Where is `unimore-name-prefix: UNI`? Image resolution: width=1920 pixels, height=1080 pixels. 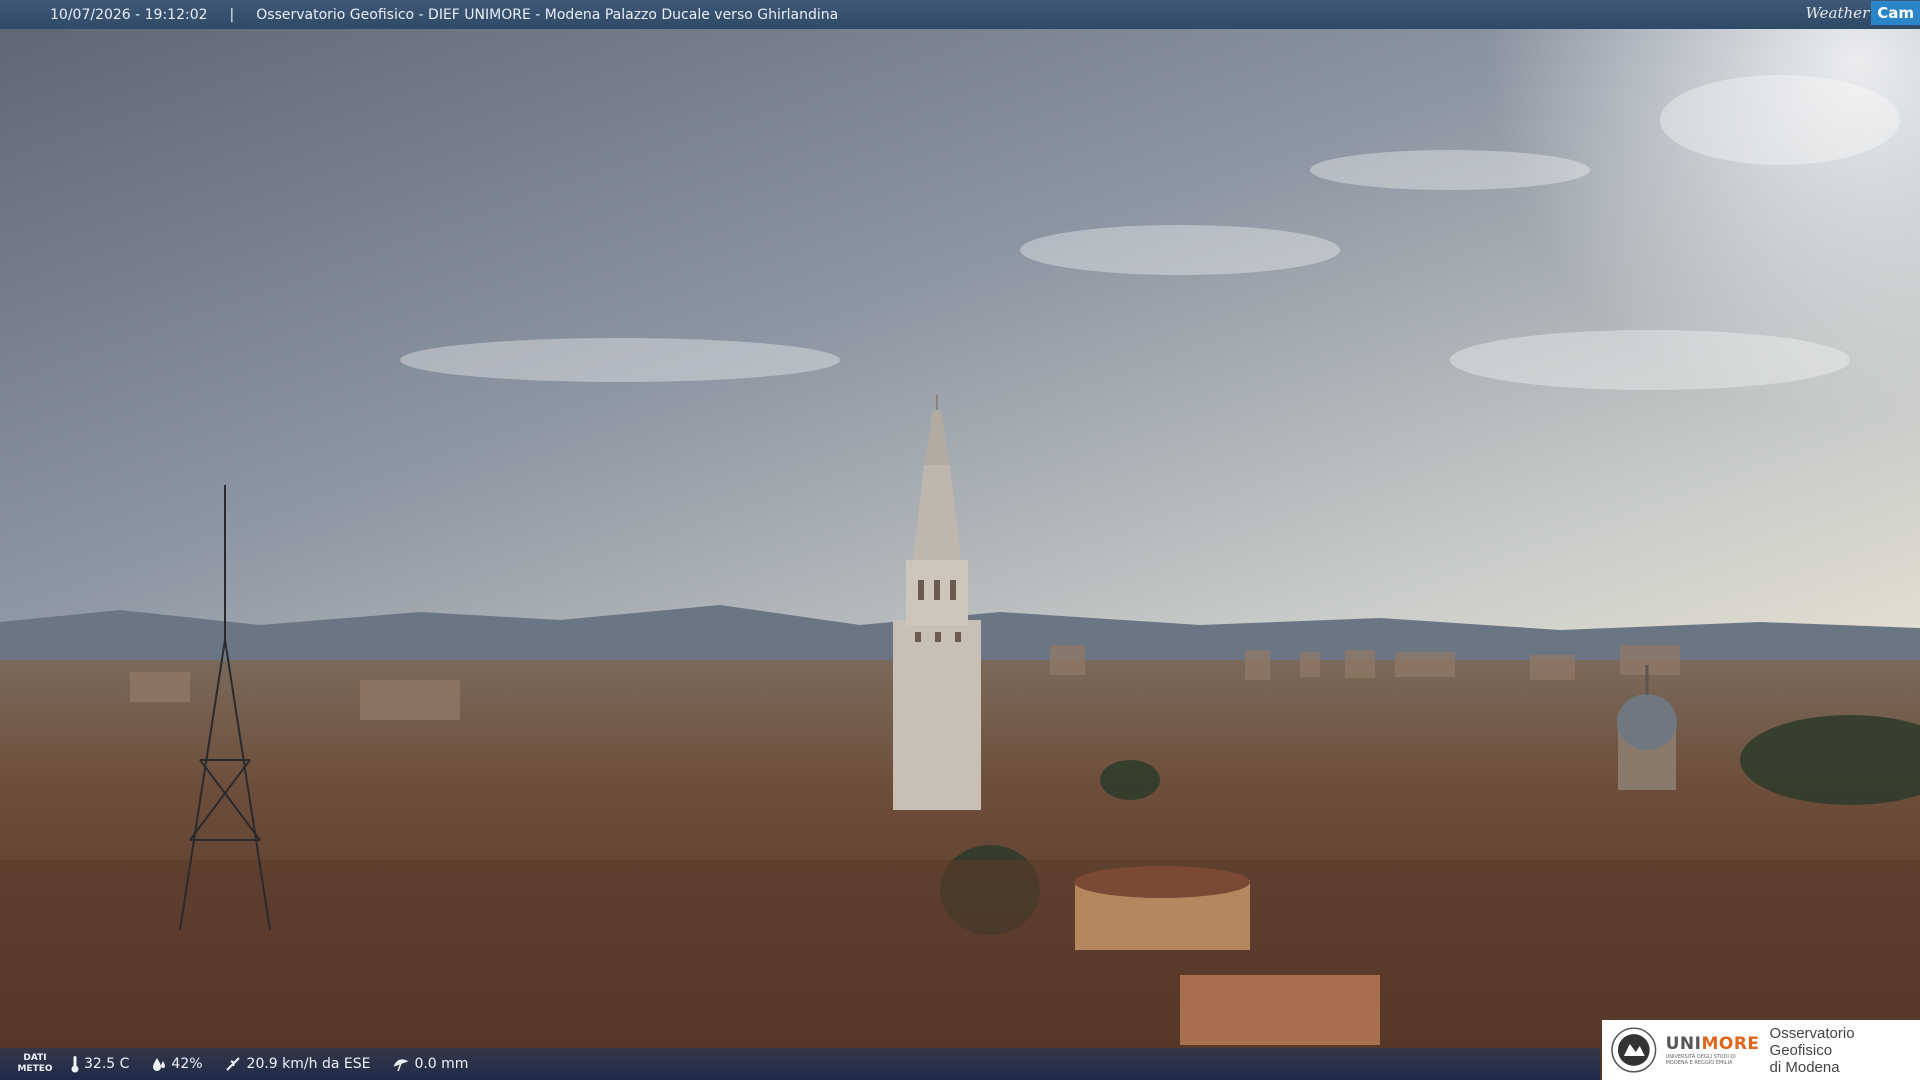 unimore-name-prefix: UNI is located at coordinates (1683, 1044).